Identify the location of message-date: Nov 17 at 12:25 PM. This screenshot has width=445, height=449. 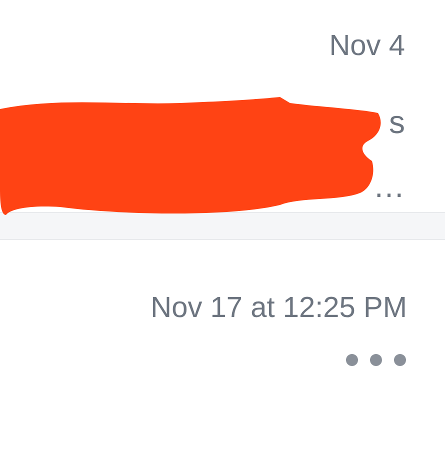
(278, 308).